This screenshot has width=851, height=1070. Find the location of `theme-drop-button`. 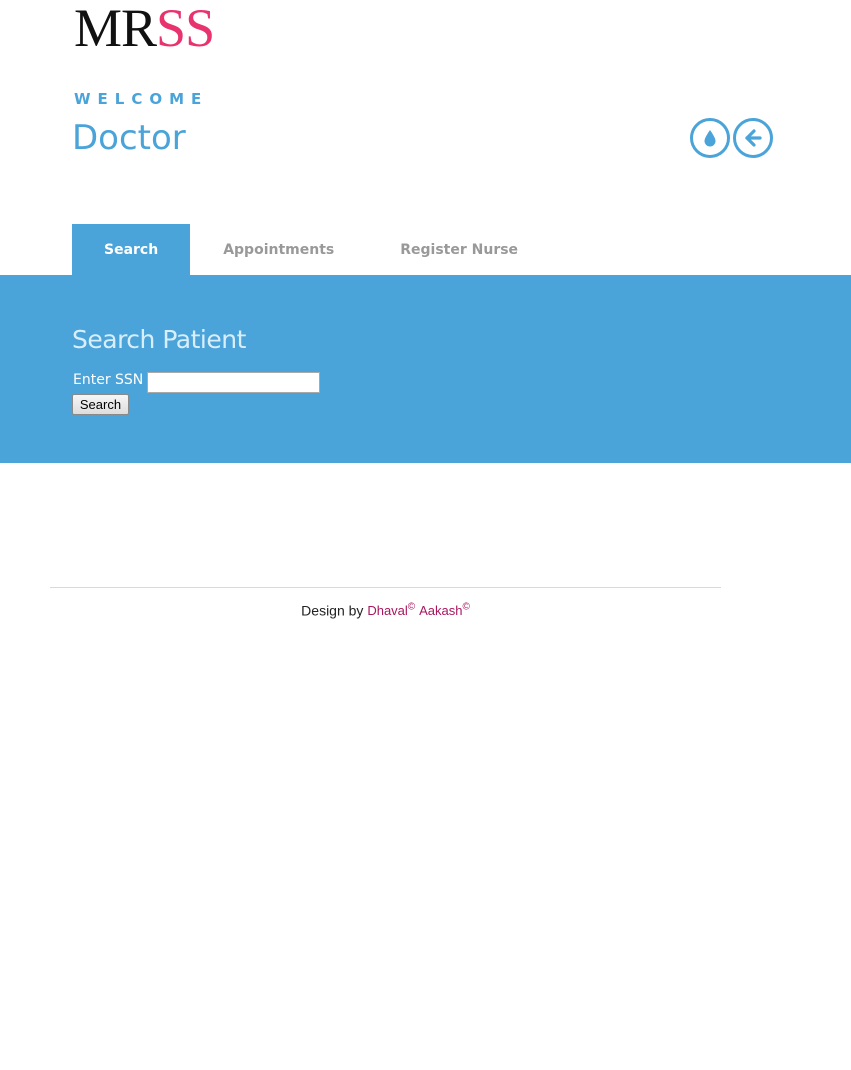

theme-drop-button is located at coordinates (710, 138).